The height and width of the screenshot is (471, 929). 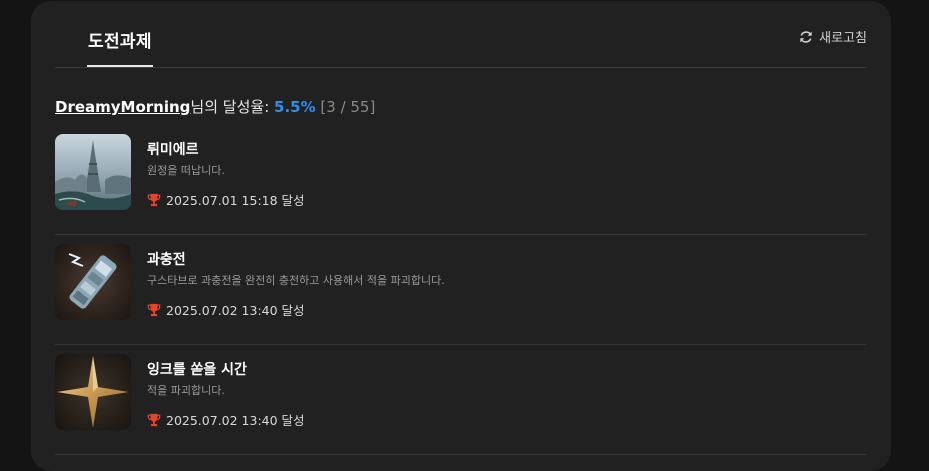 What do you see at coordinates (348, 107) in the screenshot?
I see `completion-count: [3 / 55]` at bounding box center [348, 107].